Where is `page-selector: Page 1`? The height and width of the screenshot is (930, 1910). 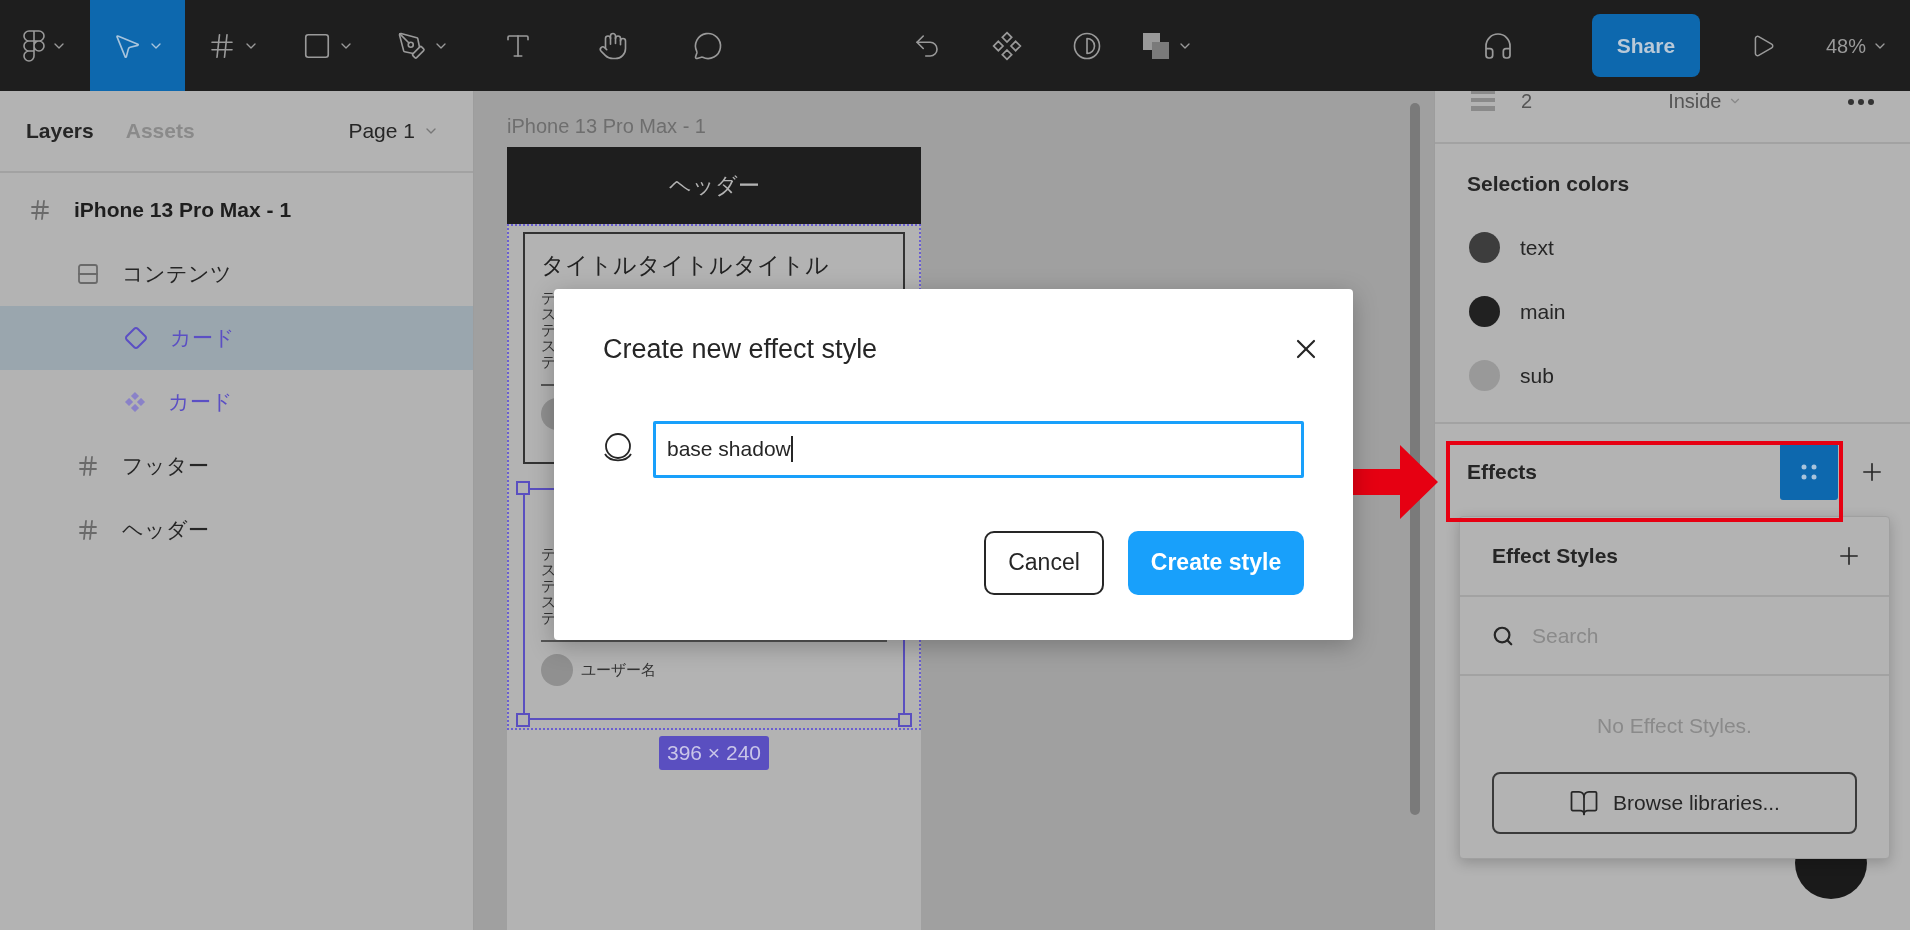
page-selector: Page 1 is located at coordinates (393, 131).